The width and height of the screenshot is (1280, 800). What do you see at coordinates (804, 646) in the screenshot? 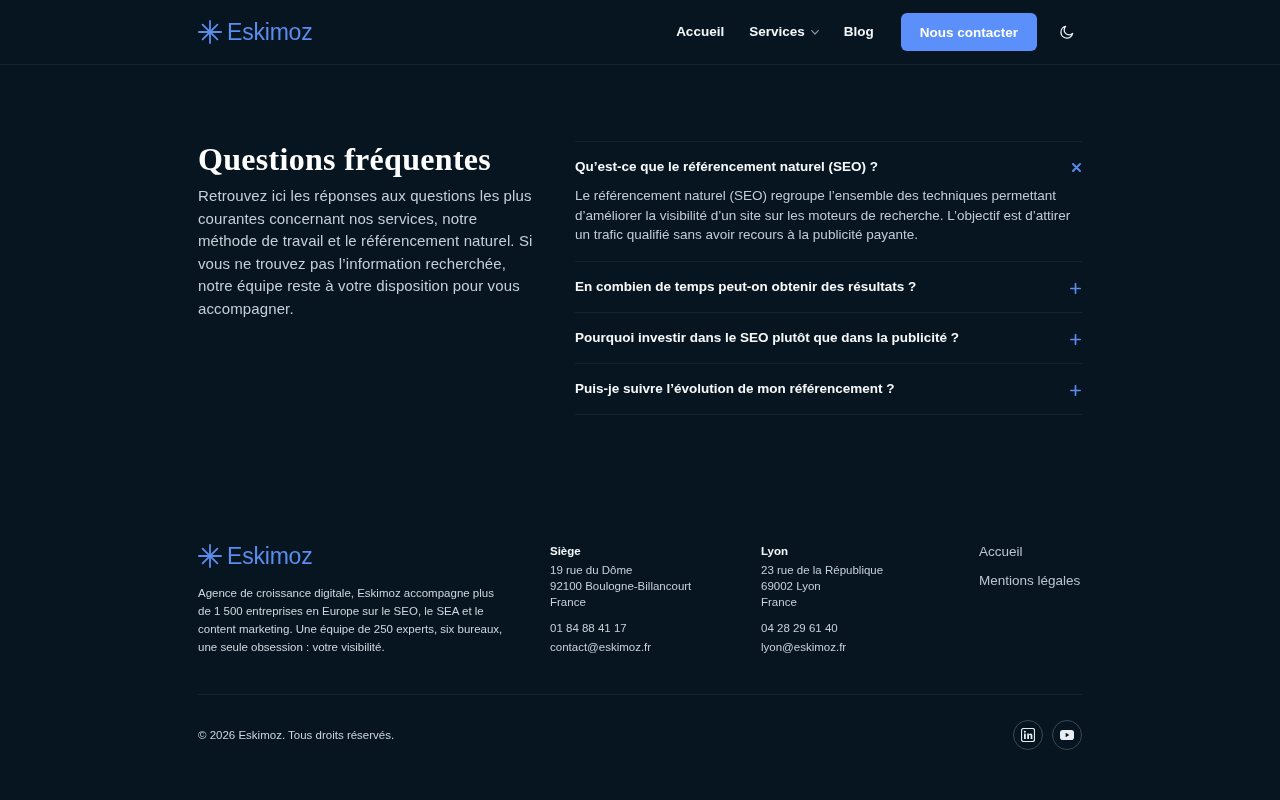
I see `email-link: lyon@eskimoz.fr` at bounding box center [804, 646].